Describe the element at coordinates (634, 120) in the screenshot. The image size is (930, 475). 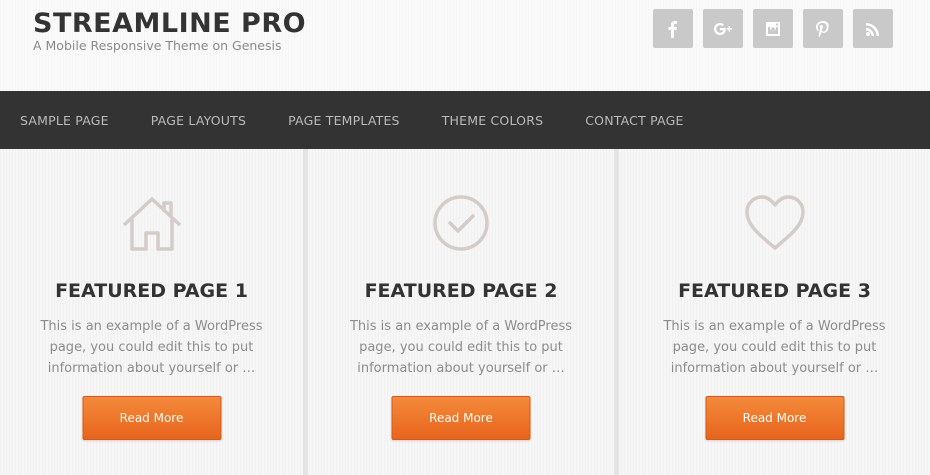
I see `nav-item-contact-page: CONTACT PAGE` at that location.